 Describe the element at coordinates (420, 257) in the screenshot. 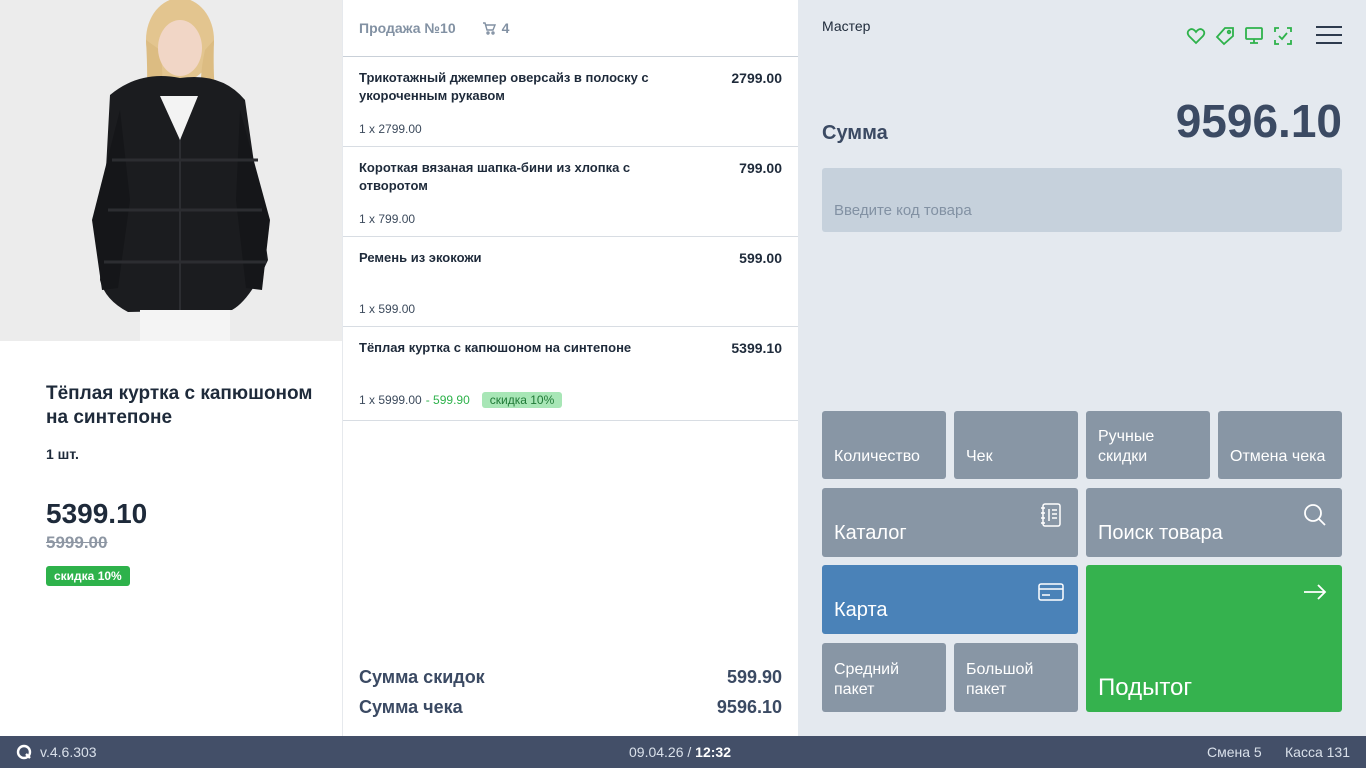

I see `line-name: Ремень из экокожи` at that location.